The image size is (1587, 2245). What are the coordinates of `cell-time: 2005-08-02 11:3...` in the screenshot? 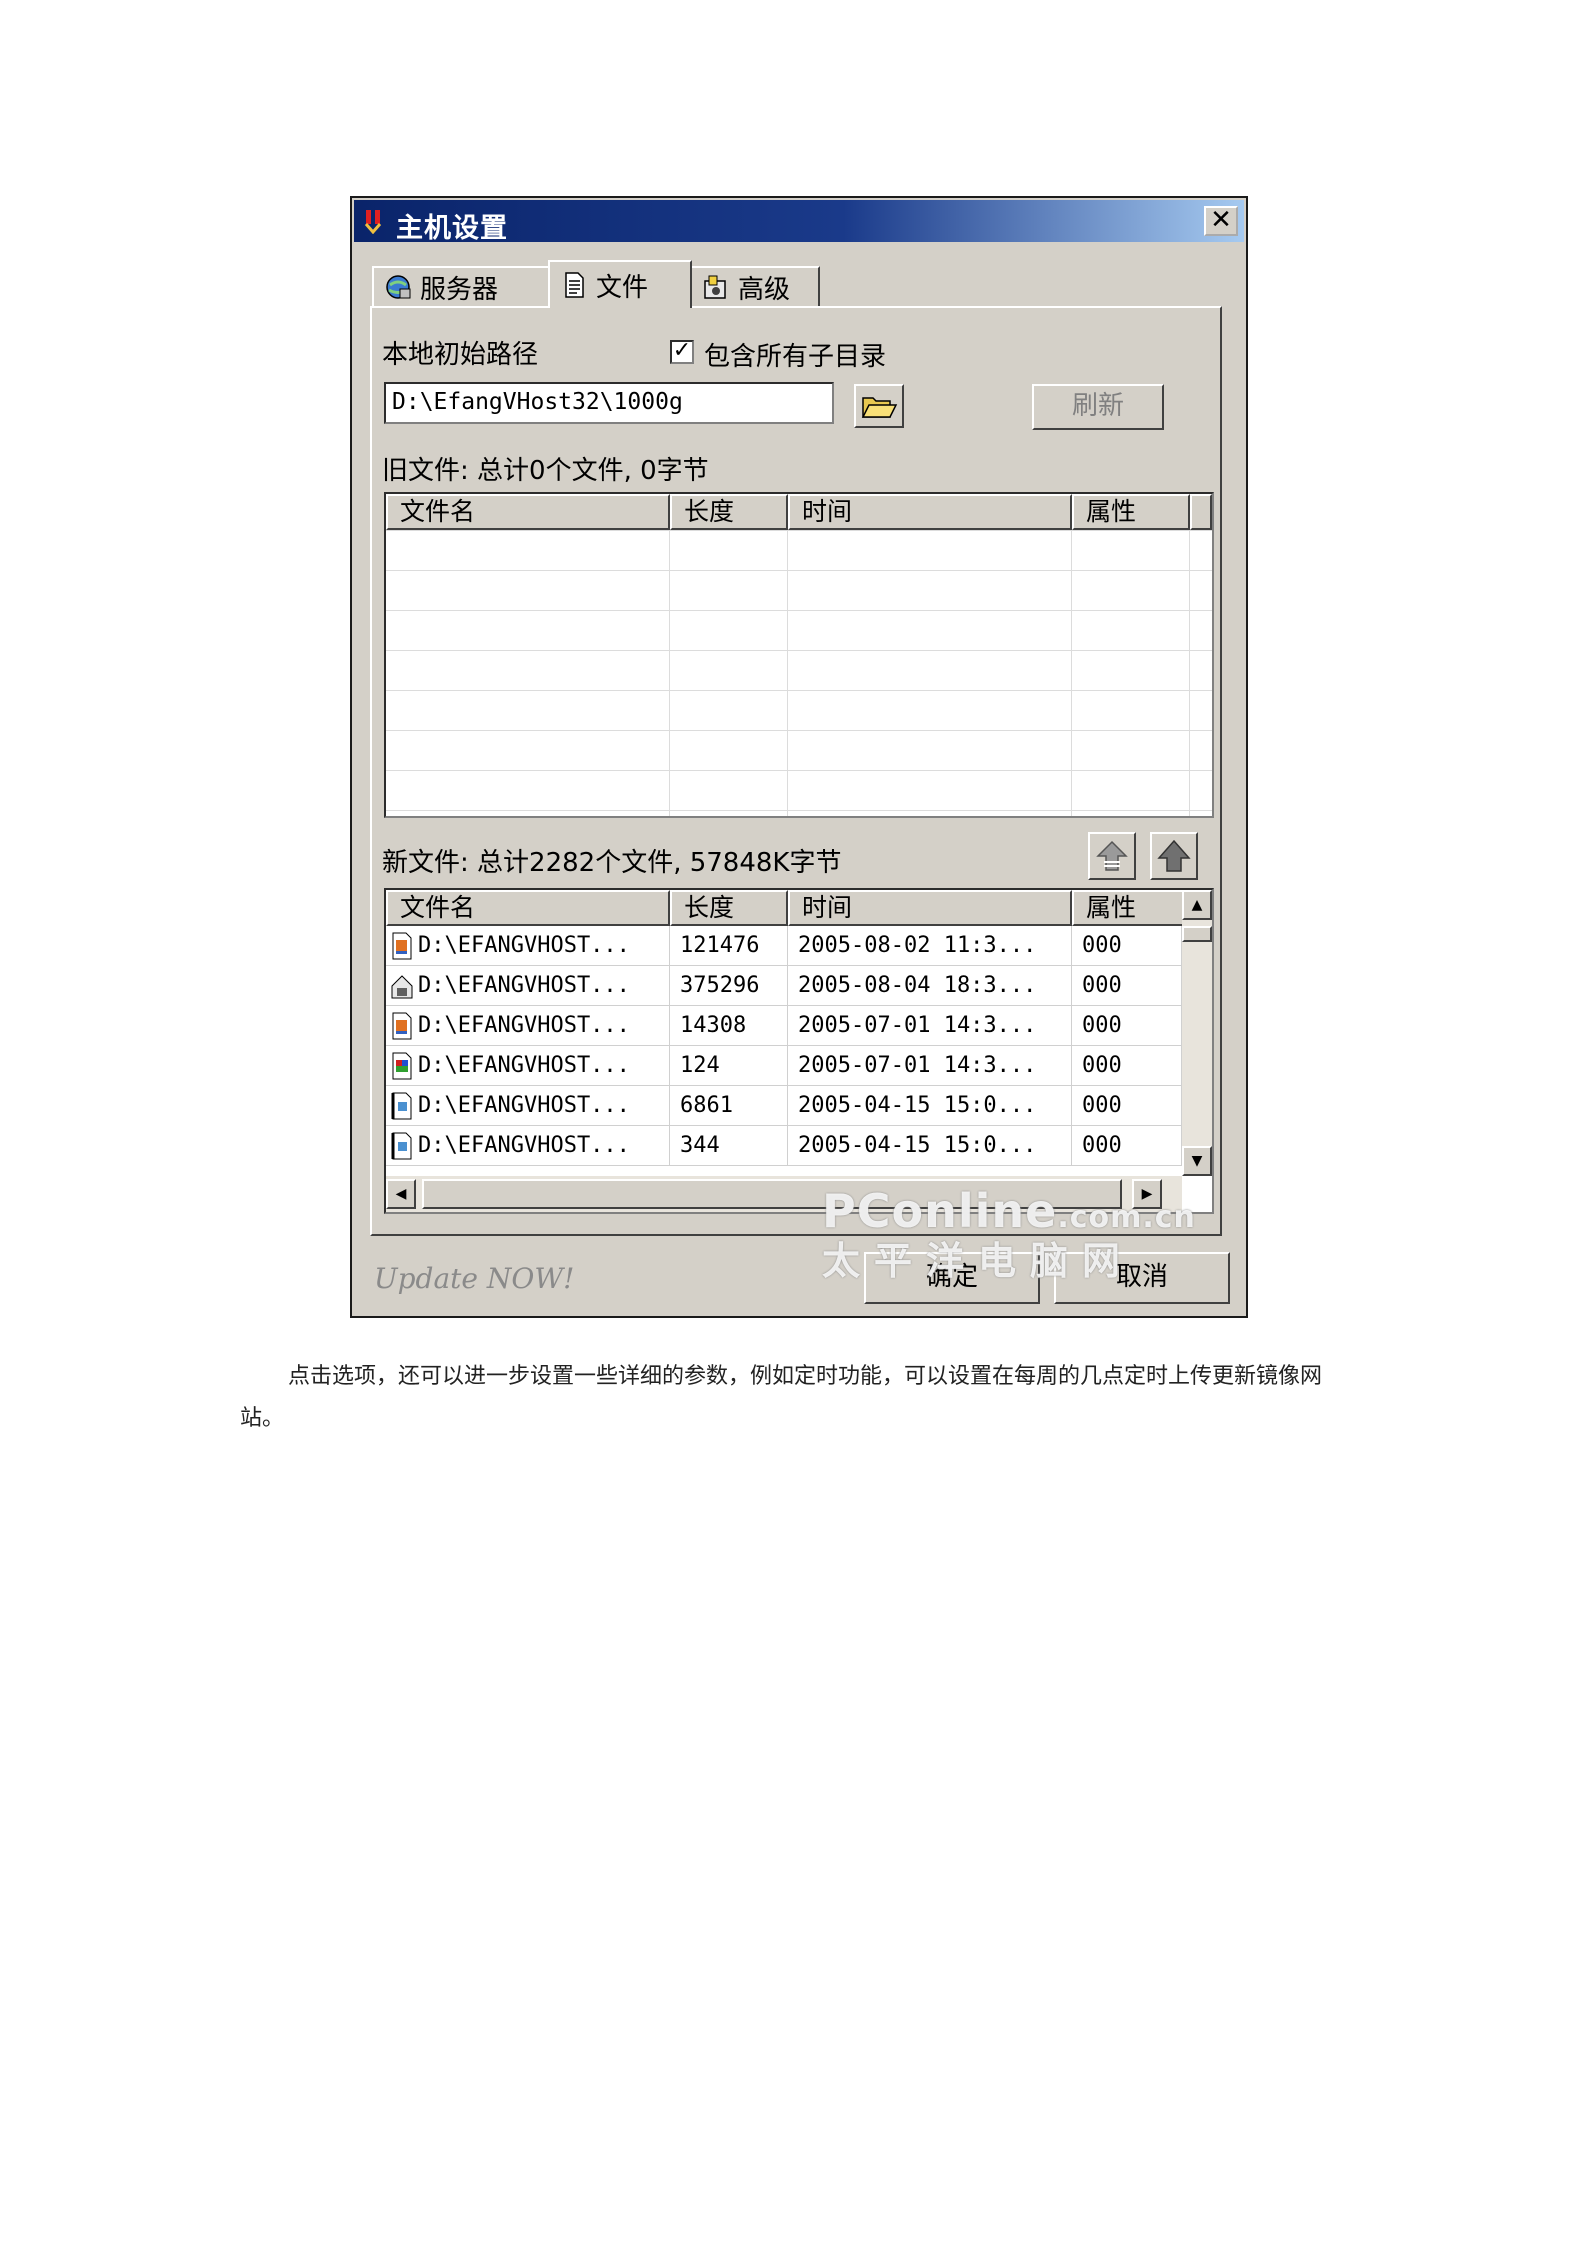 It's located at (930, 946).